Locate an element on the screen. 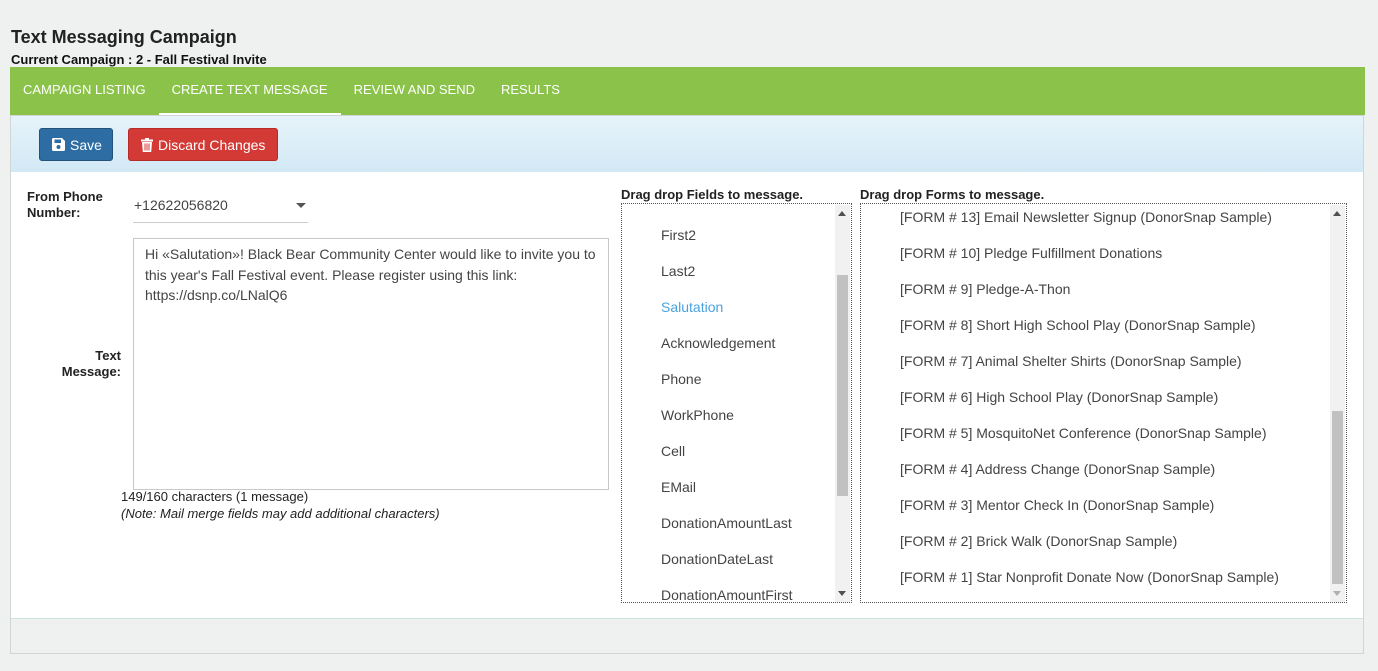 This screenshot has width=1378, height=671. from-phone-label: From Phone Number: is located at coordinates (65, 205).